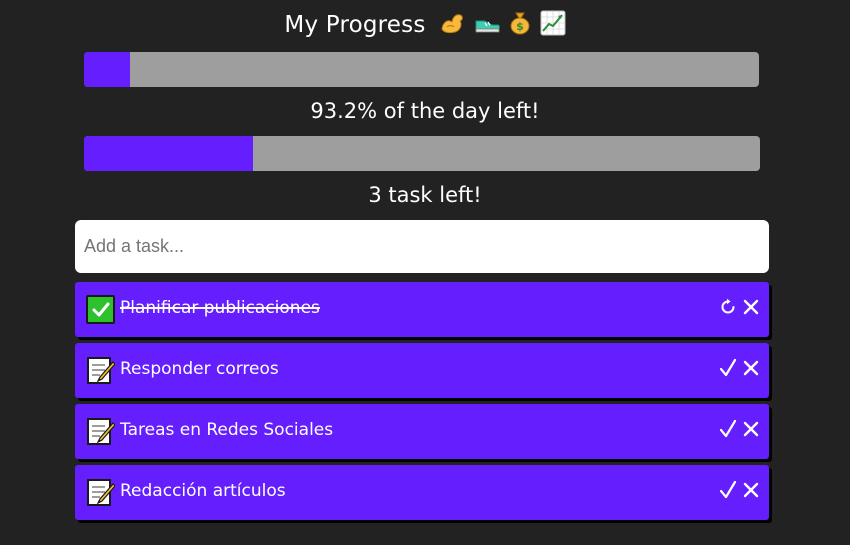 This screenshot has height=545, width=850. I want to click on task-label: Responder correos, so click(199, 369).